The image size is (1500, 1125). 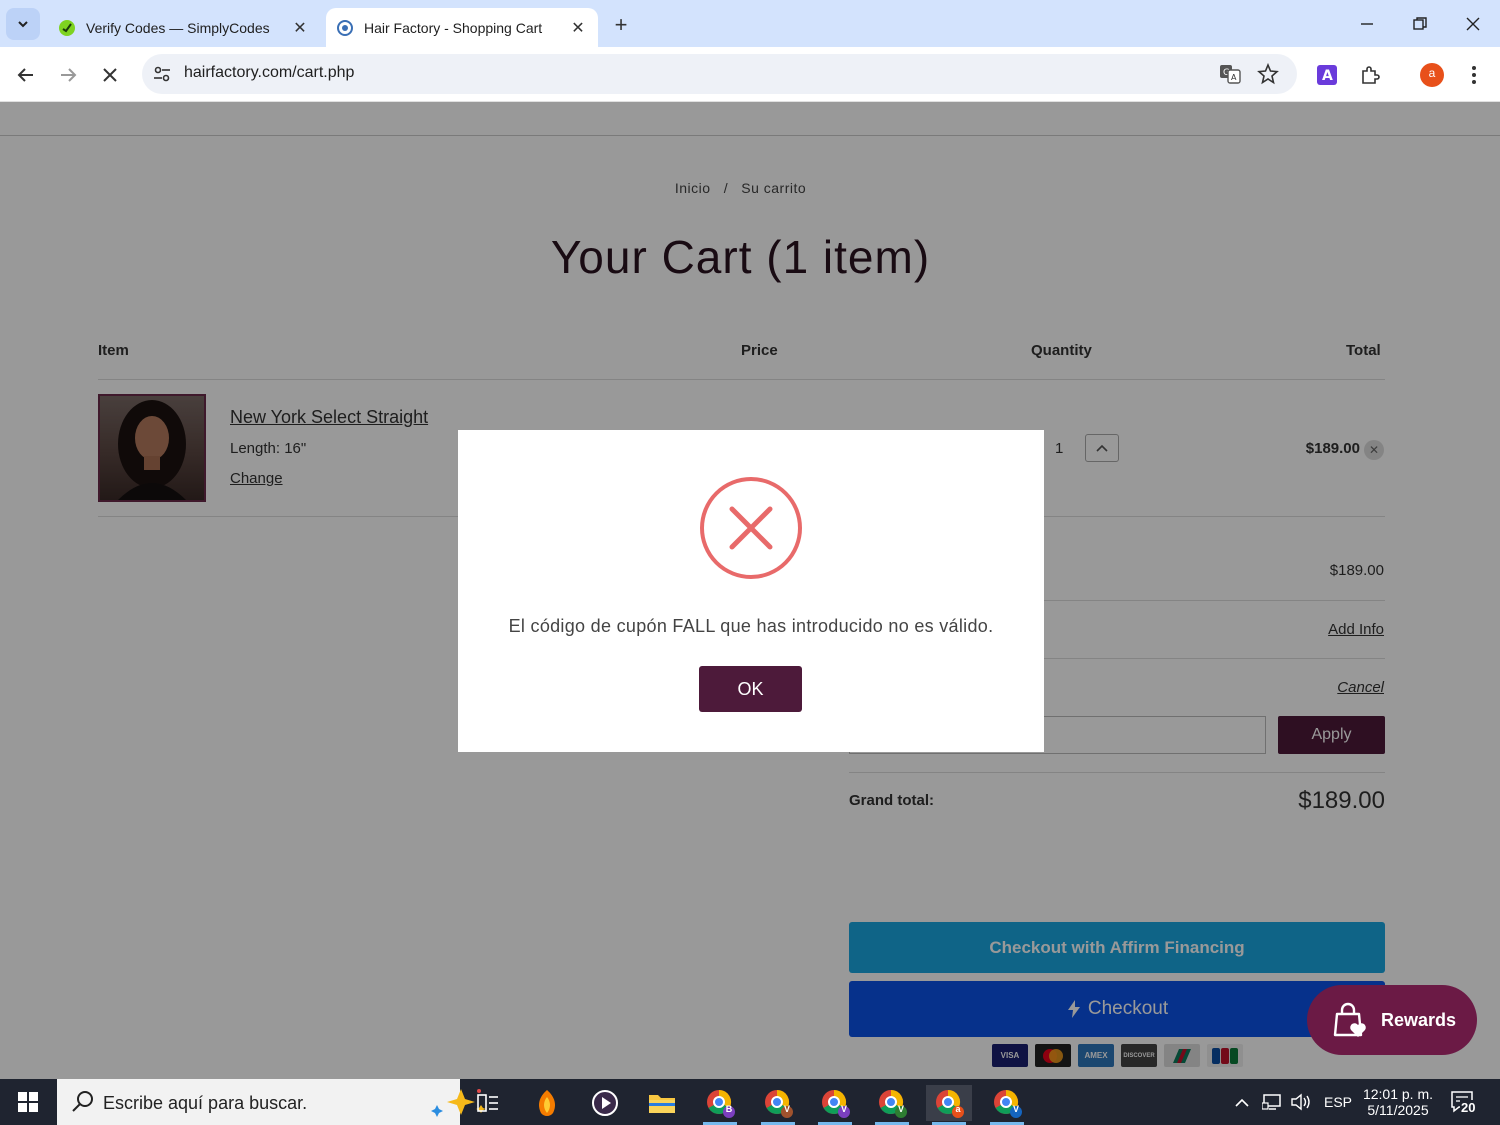 What do you see at coordinates (1273, 1102) in the screenshot?
I see `network-icon` at bounding box center [1273, 1102].